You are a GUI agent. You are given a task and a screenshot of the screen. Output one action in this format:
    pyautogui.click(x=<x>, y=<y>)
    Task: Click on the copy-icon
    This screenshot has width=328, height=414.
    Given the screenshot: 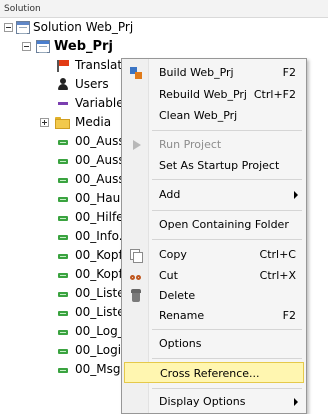 What is the action you would take?
    pyautogui.click(x=136, y=255)
    